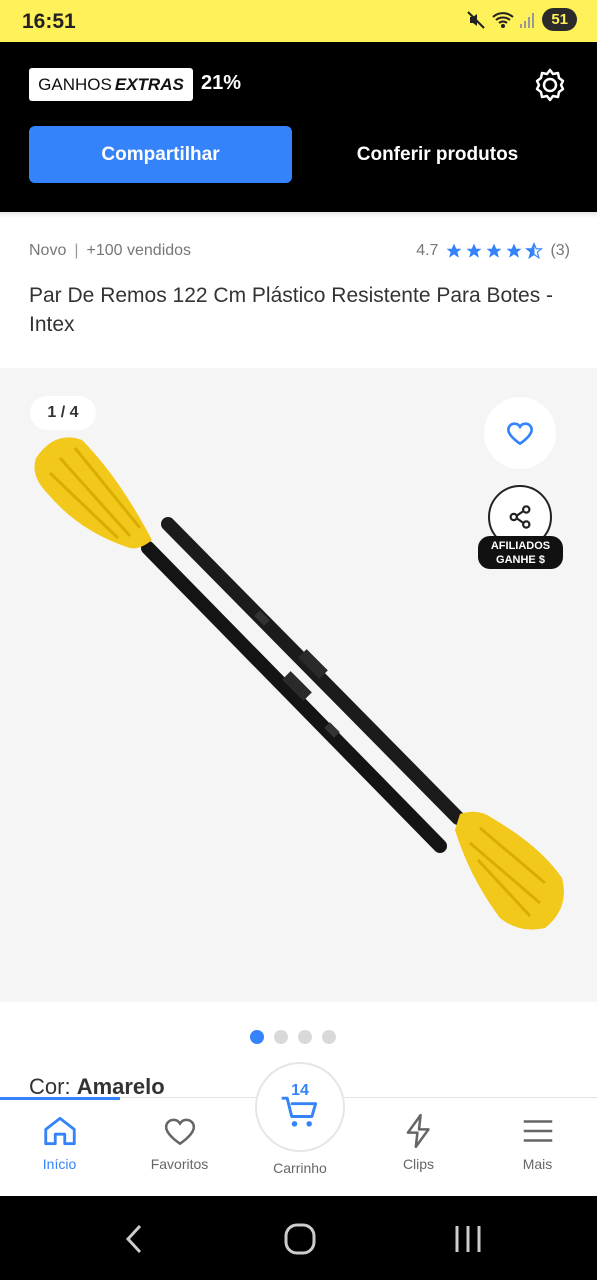  What do you see at coordinates (120, 1086) in the screenshot?
I see `color-value: Amarelo` at bounding box center [120, 1086].